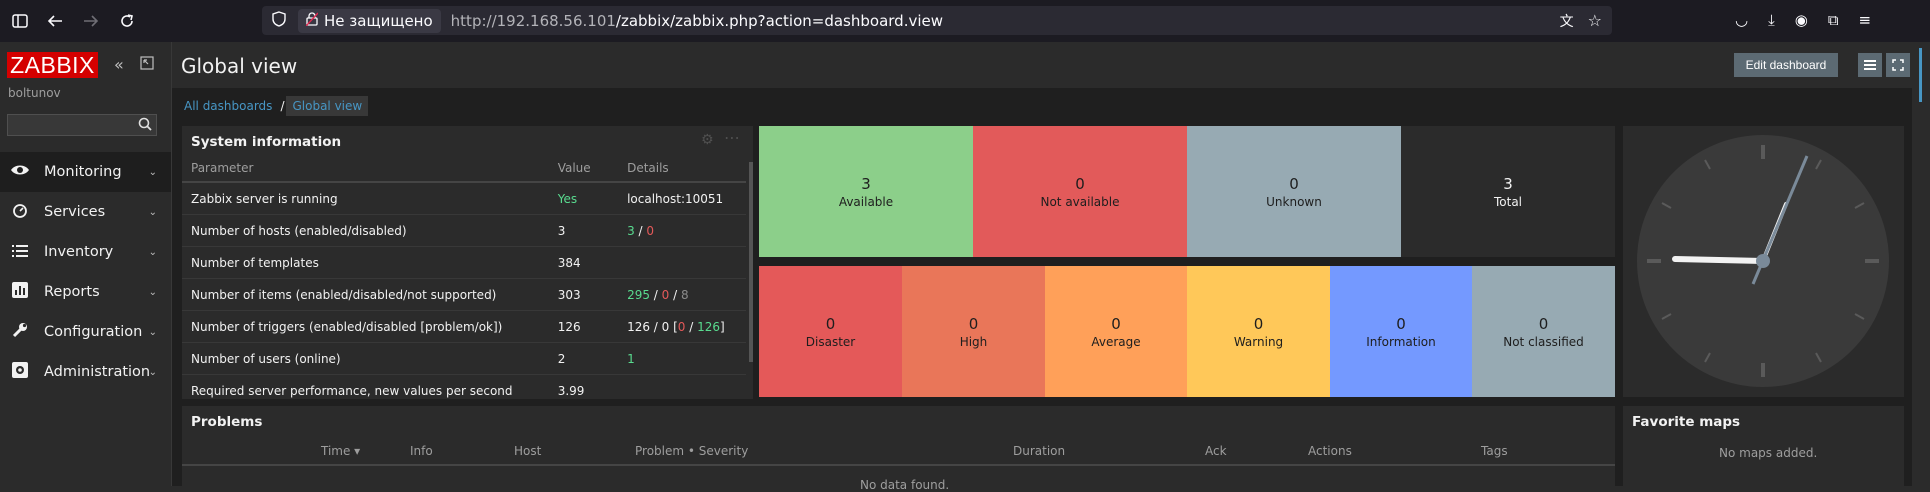  I want to click on column-actions: Actions, so click(1330, 451).